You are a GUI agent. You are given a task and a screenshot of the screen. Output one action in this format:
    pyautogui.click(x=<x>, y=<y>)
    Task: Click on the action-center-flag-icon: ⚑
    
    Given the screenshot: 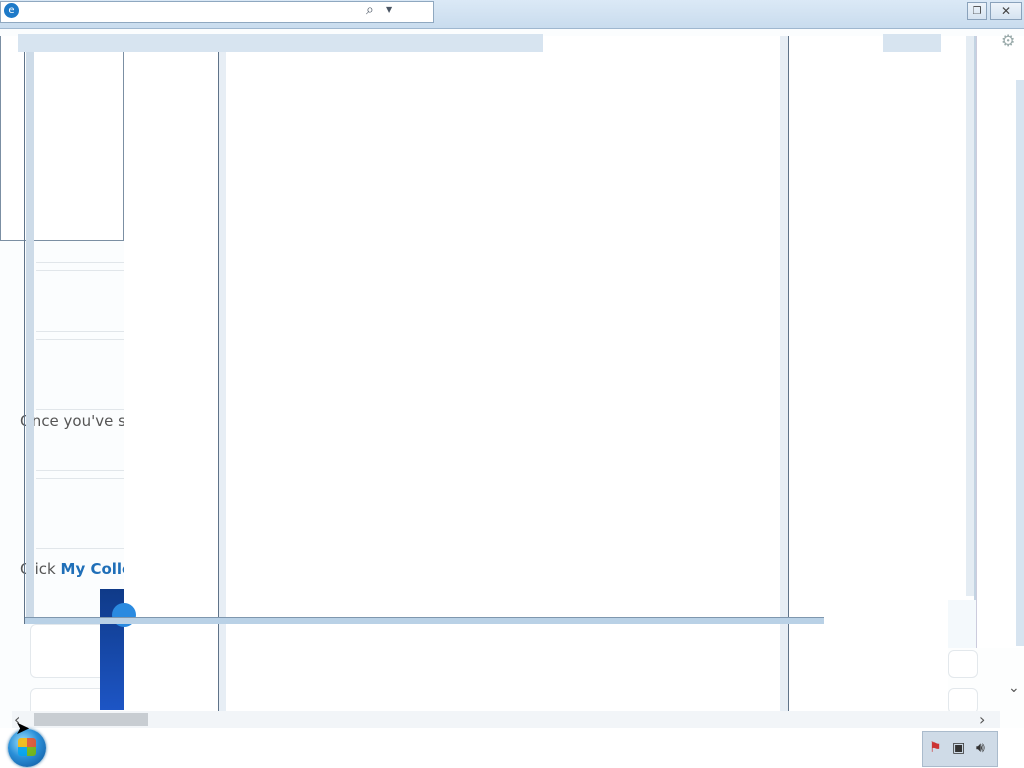 What is the action you would take?
    pyautogui.click(x=935, y=748)
    